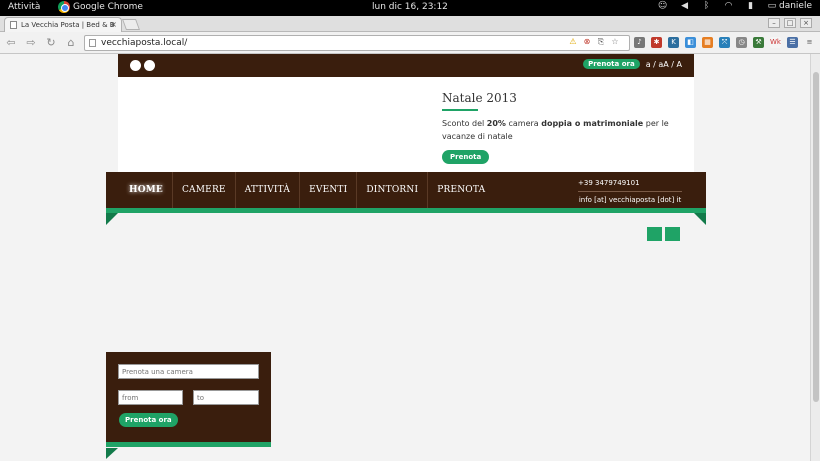  I want to click on minimize-icon: –, so click(774, 23).